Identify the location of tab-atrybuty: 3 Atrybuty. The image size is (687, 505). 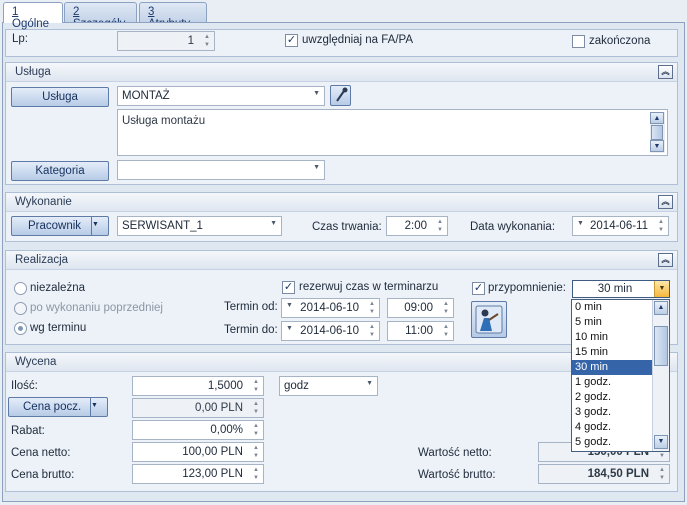
(173, 16).